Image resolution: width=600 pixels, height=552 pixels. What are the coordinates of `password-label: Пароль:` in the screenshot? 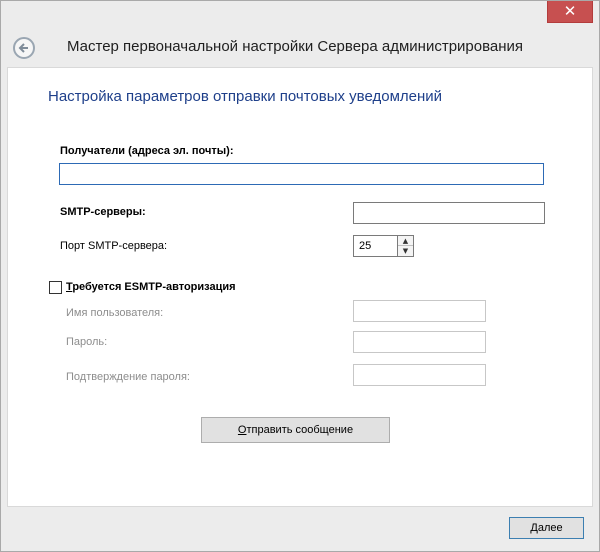 It's located at (87, 342).